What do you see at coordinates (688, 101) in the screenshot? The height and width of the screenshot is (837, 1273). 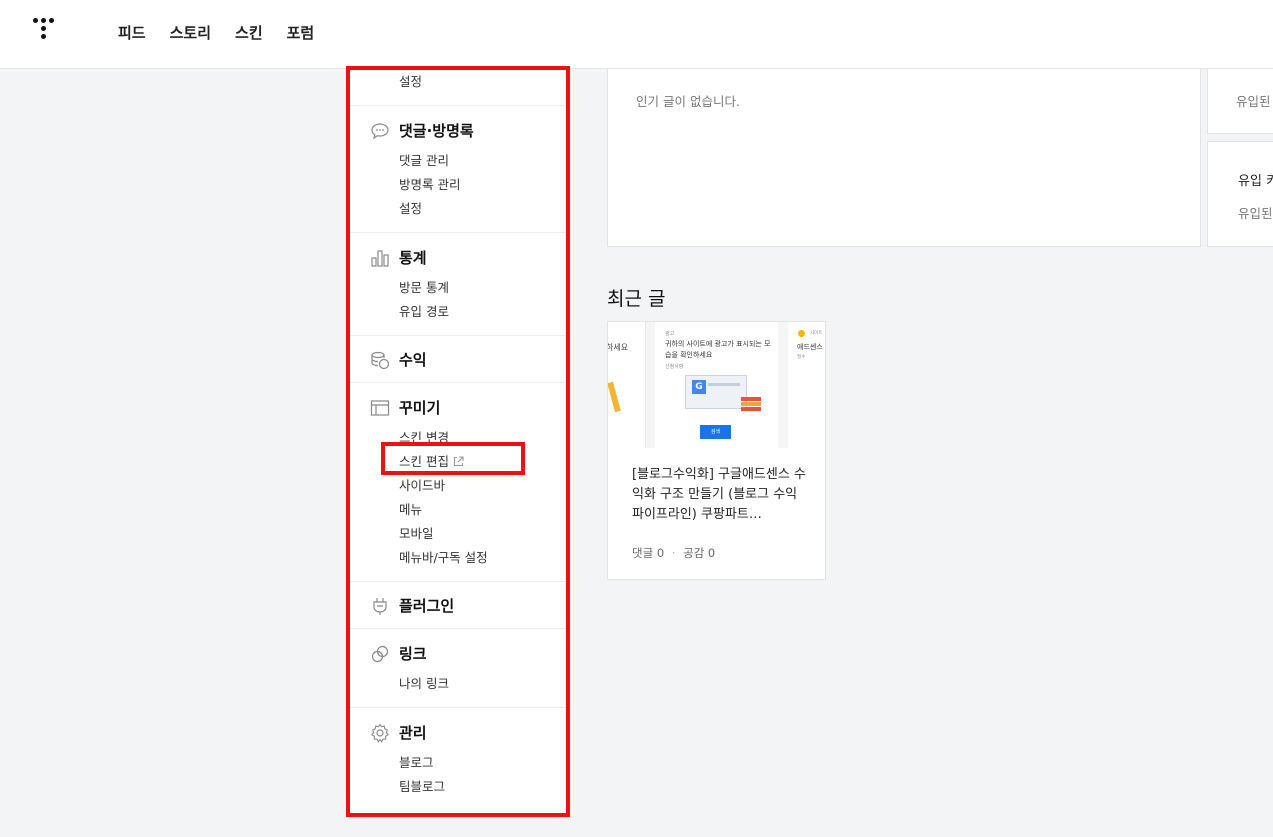 I see `popular-empty-text: 인기 글이 없습니다.` at bounding box center [688, 101].